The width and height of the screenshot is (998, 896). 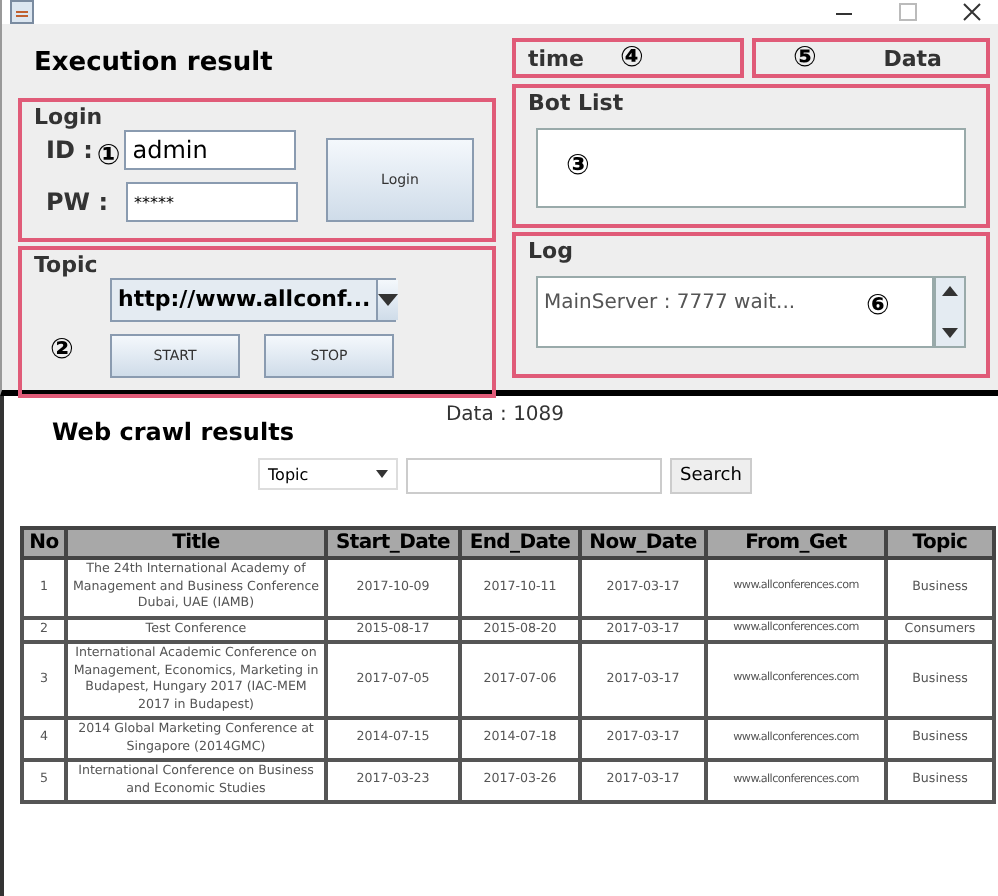 What do you see at coordinates (950, 333) in the screenshot?
I see `scroll-down-icon` at bounding box center [950, 333].